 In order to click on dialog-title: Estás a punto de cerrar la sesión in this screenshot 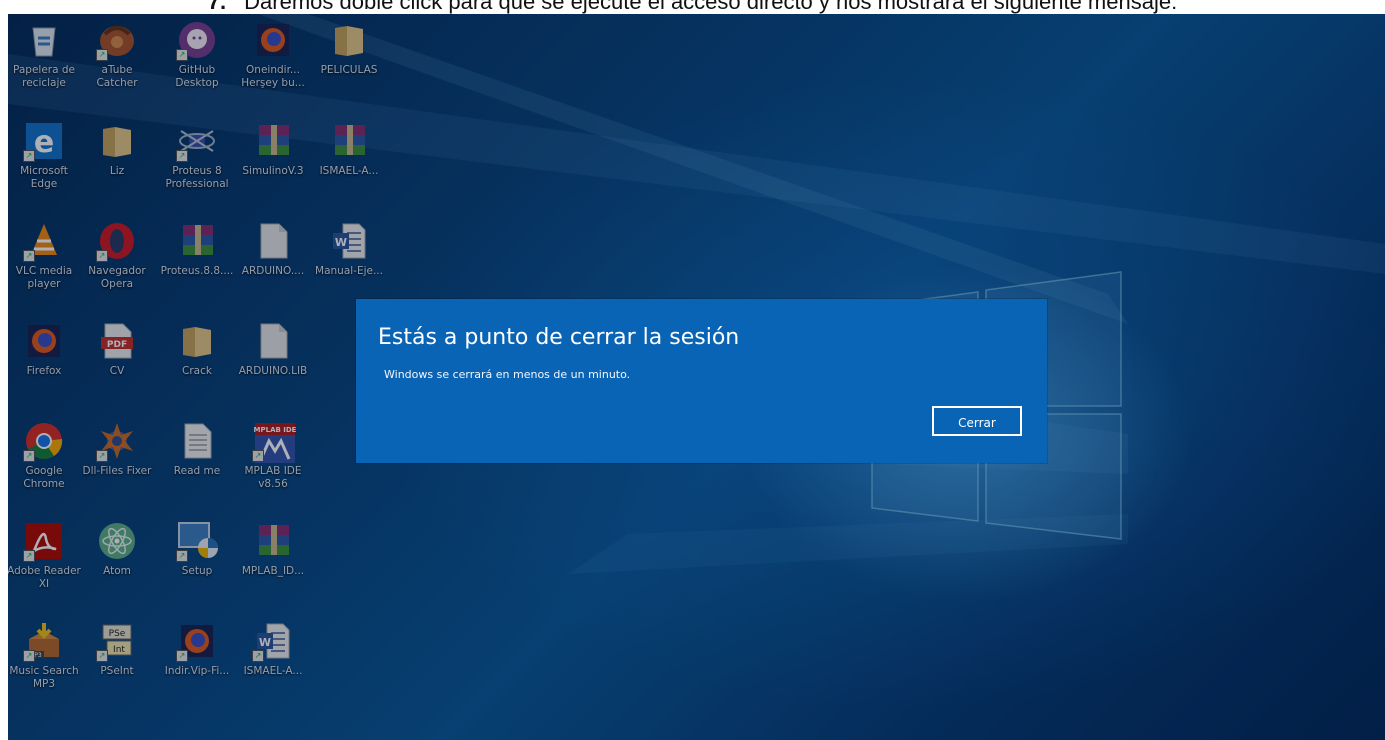, I will do `click(559, 337)`.